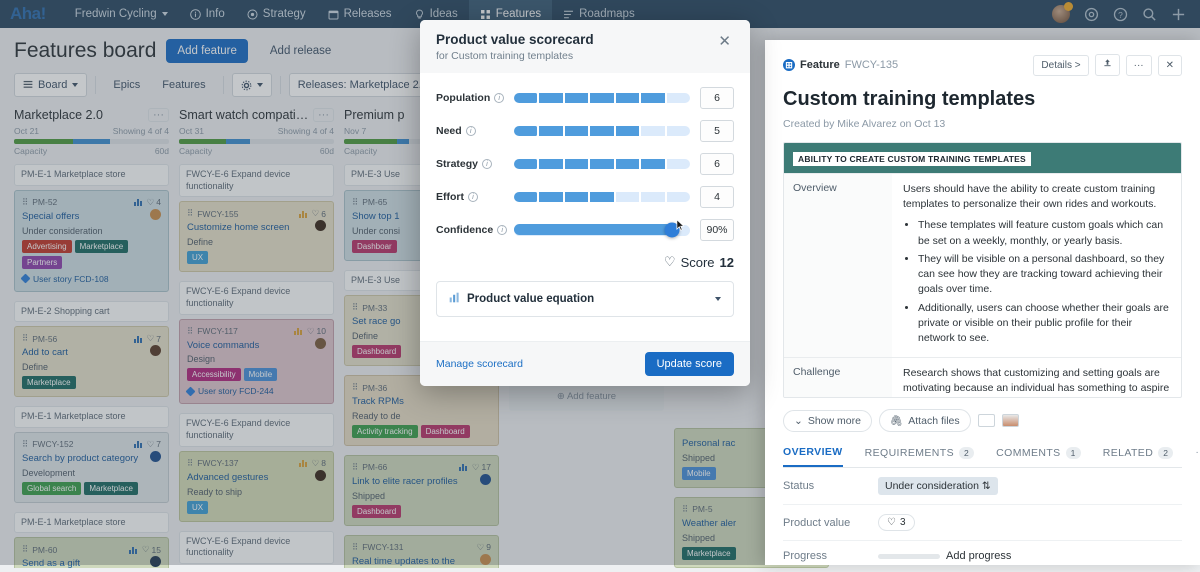  I want to click on tab-label: COMMENTS, so click(1028, 453).